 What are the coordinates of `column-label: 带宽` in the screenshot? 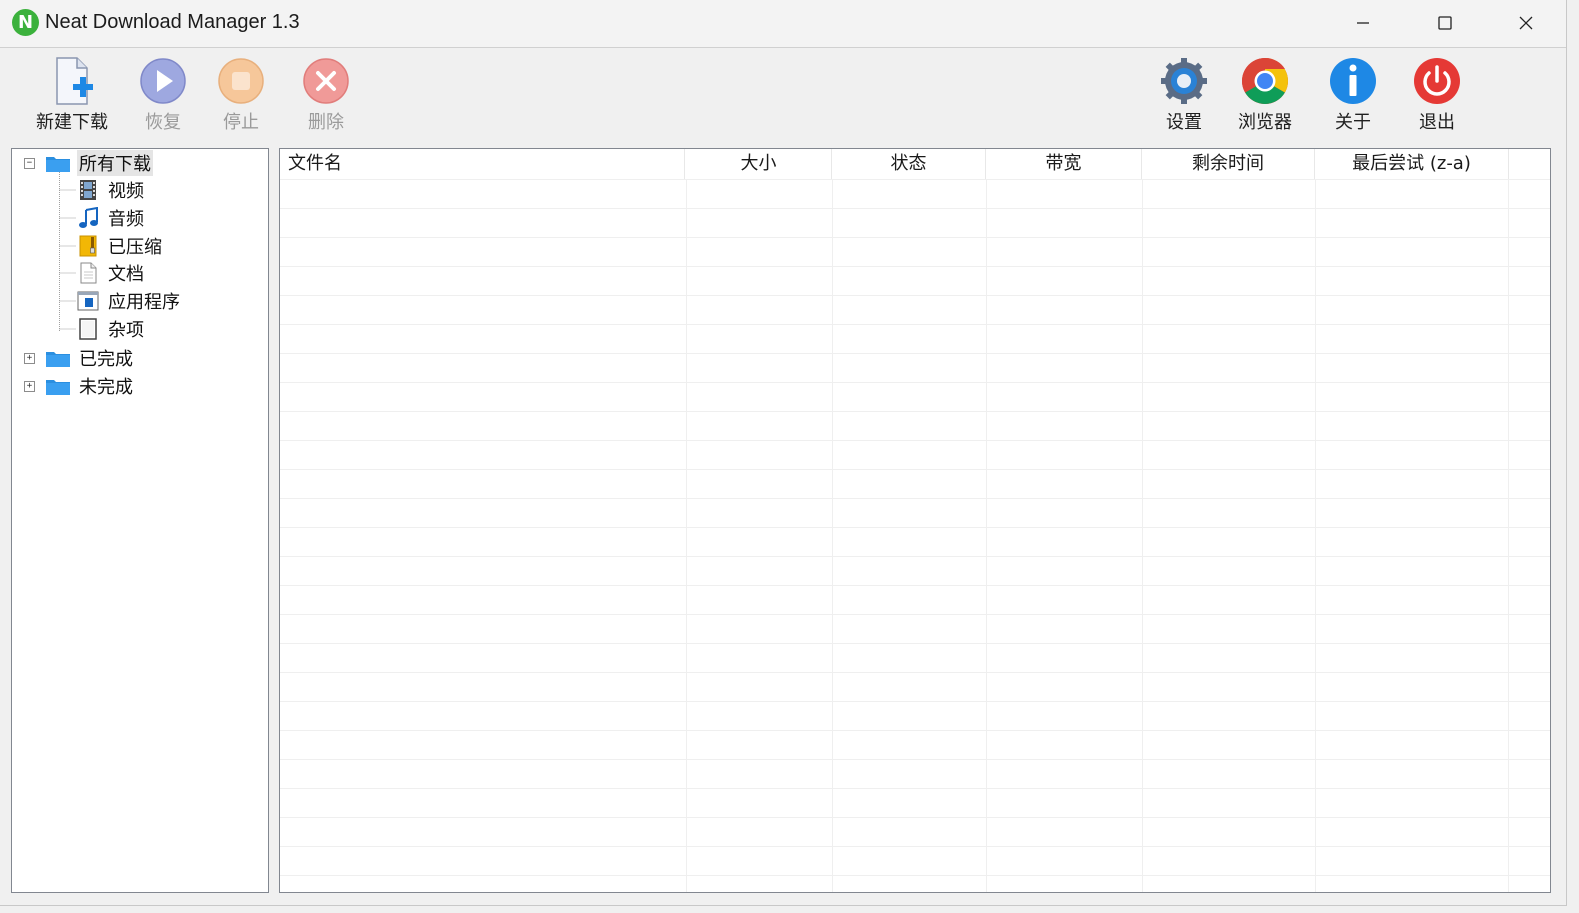 It's located at (1063, 163).